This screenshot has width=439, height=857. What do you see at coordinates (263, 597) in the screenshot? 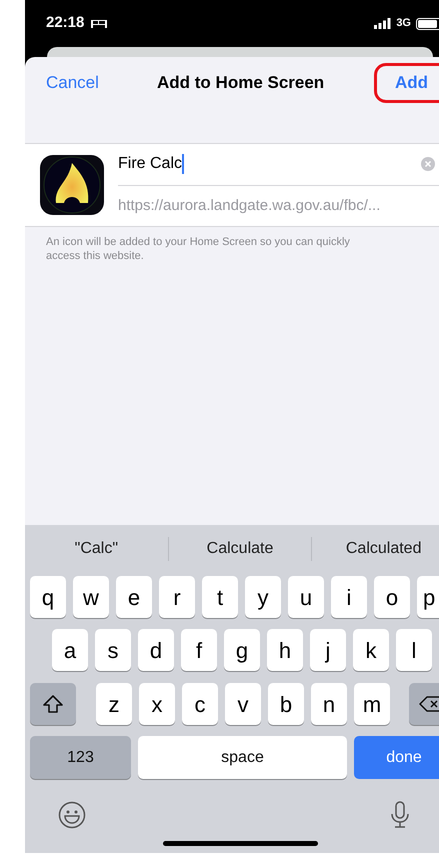
I see `letter-key: y` at bounding box center [263, 597].